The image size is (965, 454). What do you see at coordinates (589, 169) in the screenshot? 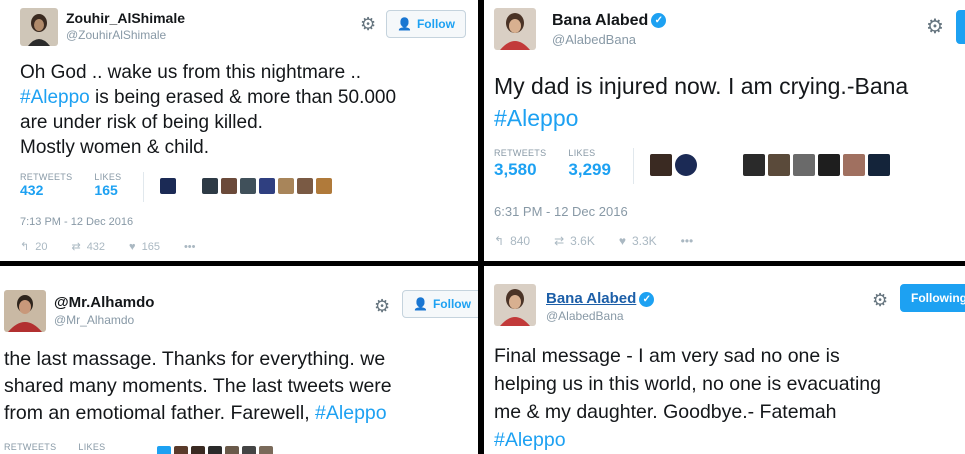
I see `likes-count: 3,299` at bounding box center [589, 169].